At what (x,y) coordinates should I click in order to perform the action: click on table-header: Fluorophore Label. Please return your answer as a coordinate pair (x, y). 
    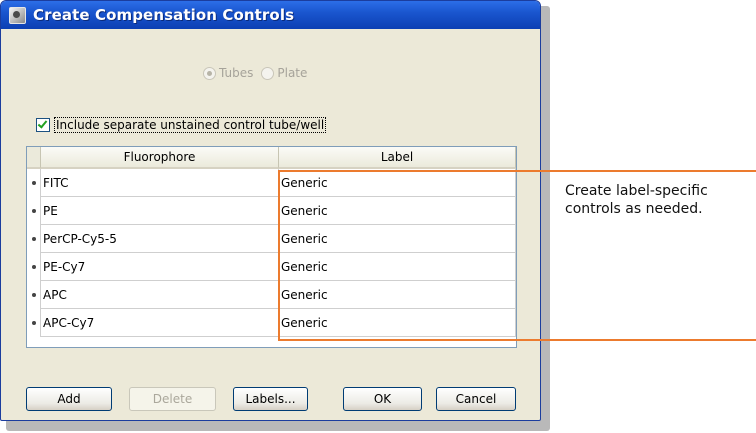
    Looking at the image, I should click on (271, 158).